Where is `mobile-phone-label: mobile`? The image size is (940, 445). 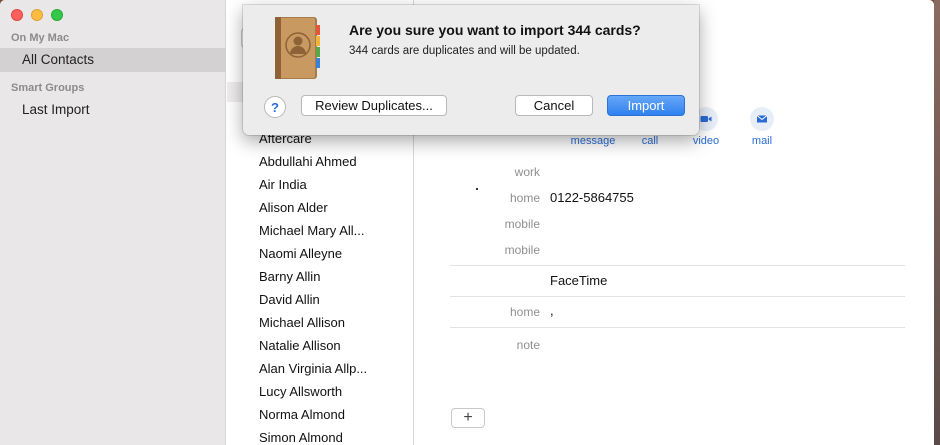 mobile-phone-label: mobile is located at coordinates (522, 224).